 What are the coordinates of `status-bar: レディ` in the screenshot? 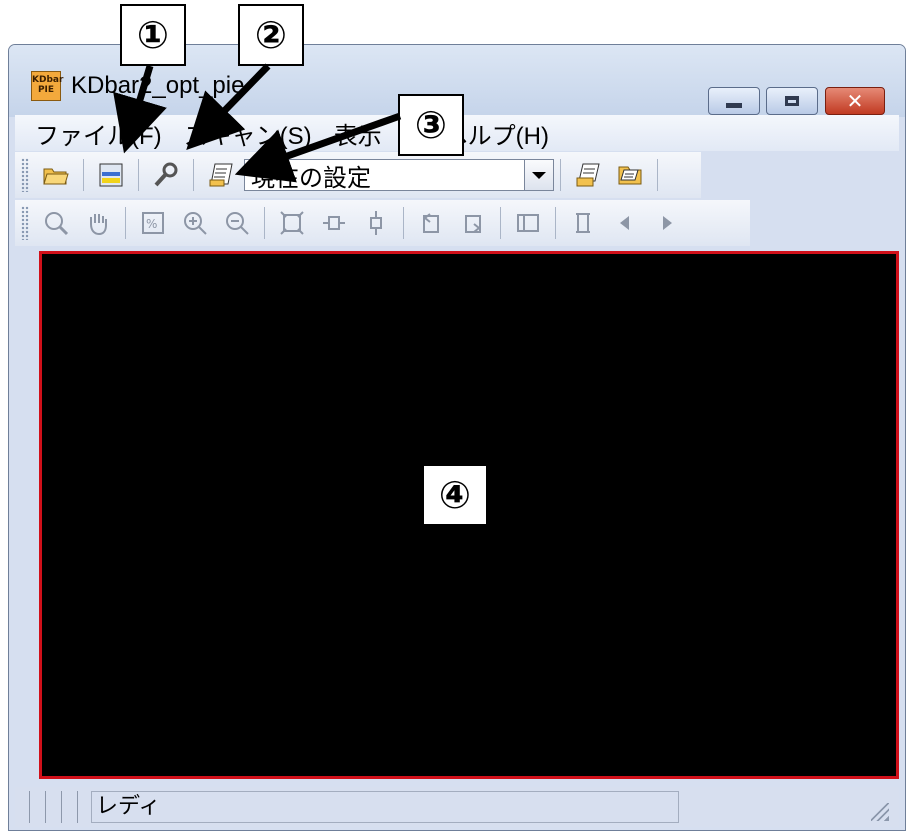 It's located at (457, 807).